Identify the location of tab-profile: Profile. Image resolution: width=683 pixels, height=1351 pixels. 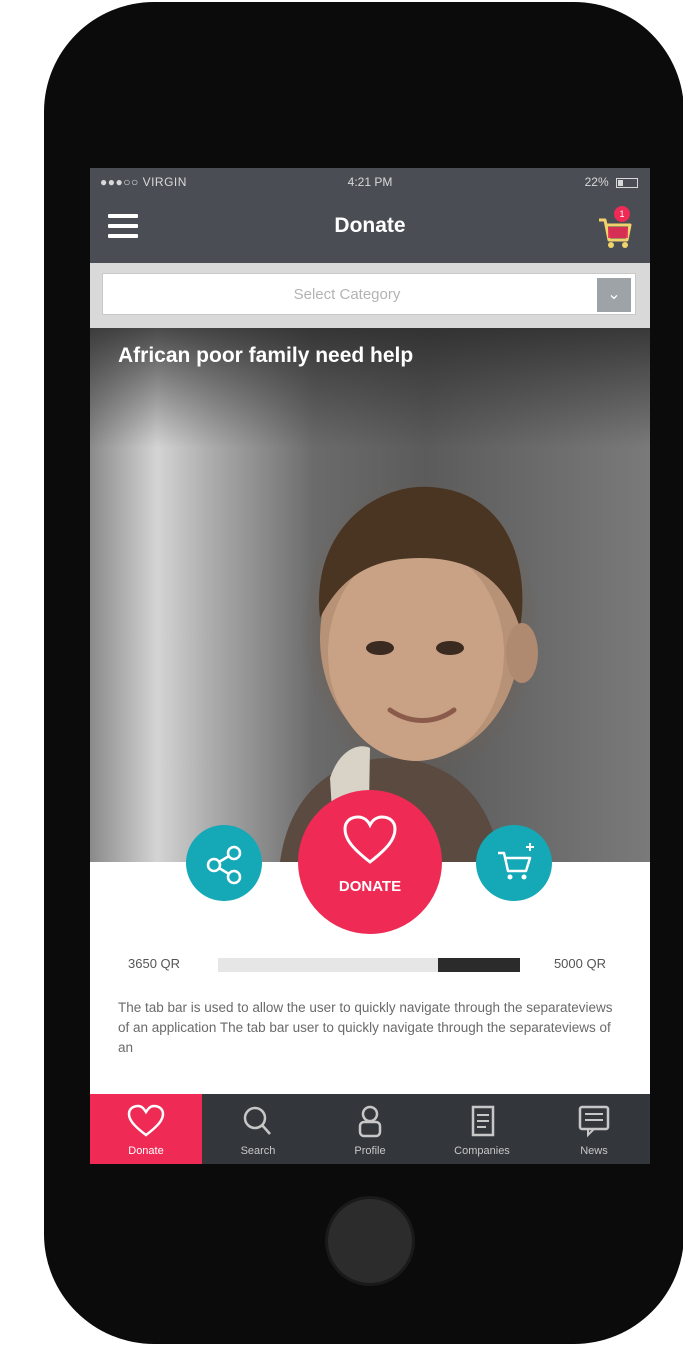
(370, 1129).